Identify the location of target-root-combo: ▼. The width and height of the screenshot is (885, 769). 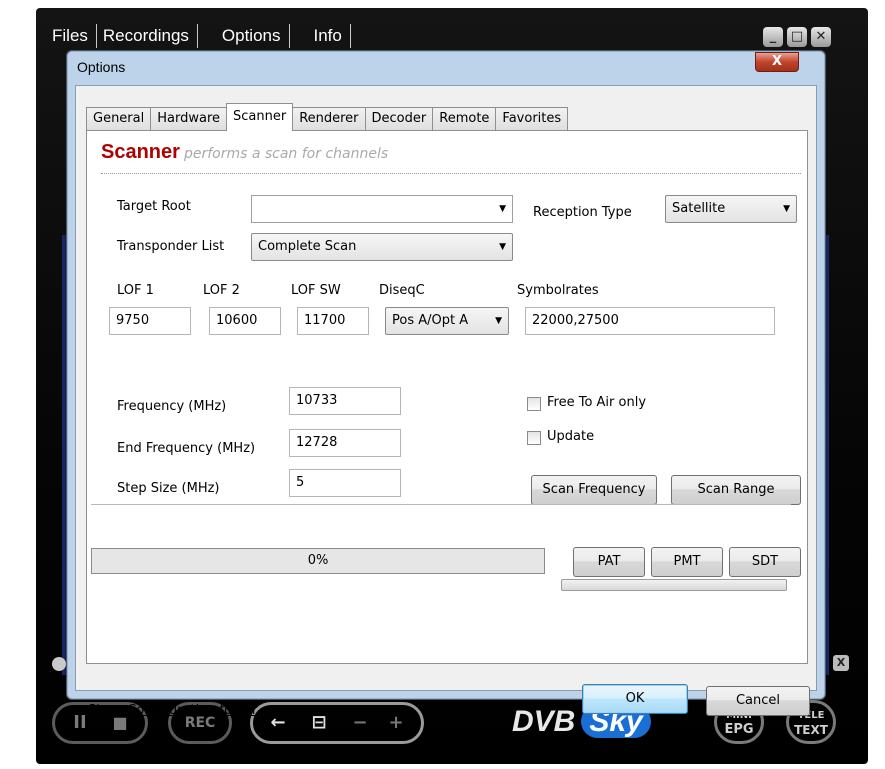
(382, 209).